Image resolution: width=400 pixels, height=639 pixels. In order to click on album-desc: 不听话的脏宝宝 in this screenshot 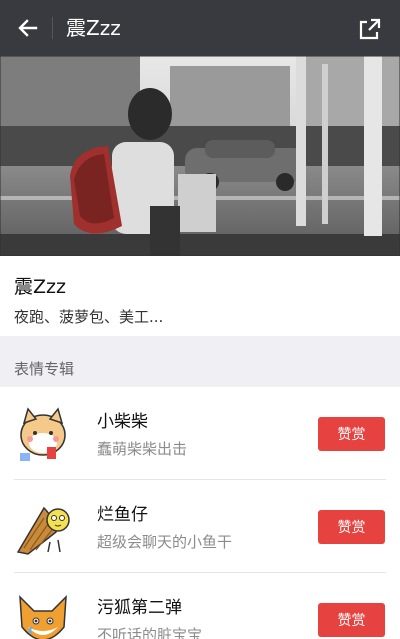, I will do `click(150, 632)`.